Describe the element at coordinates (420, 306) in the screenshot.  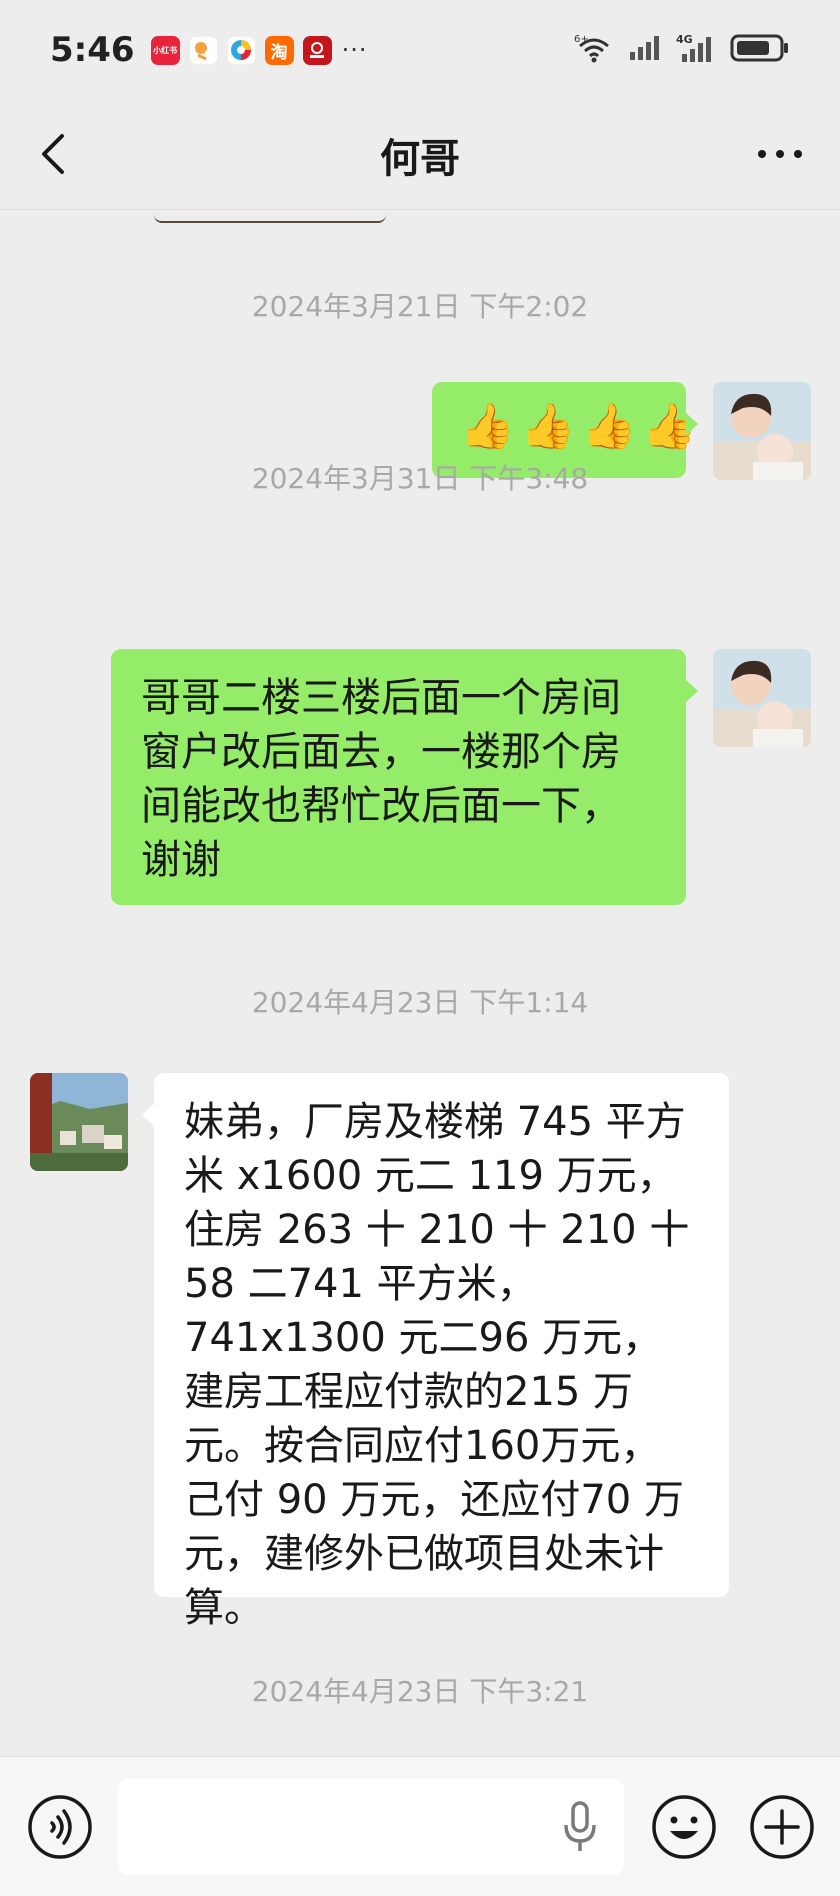
I see `message-timestamp: 2024年3月21日 下午2:02` at that location.